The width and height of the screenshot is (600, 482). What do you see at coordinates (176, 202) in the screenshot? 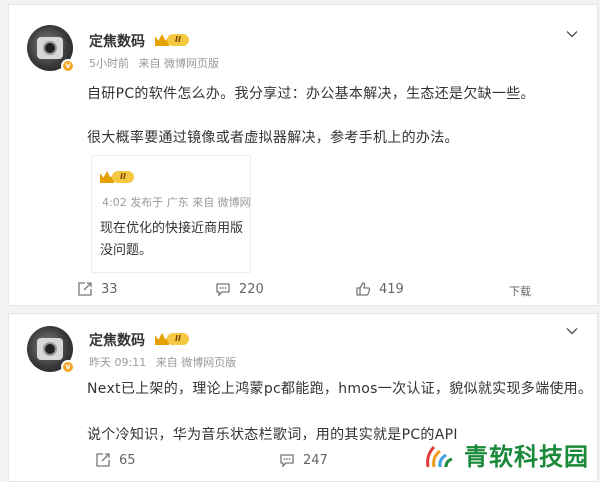
I see `quoted-meta: 4:02 发布于 广东 来自 微博网` at bounding box center [176, 202].